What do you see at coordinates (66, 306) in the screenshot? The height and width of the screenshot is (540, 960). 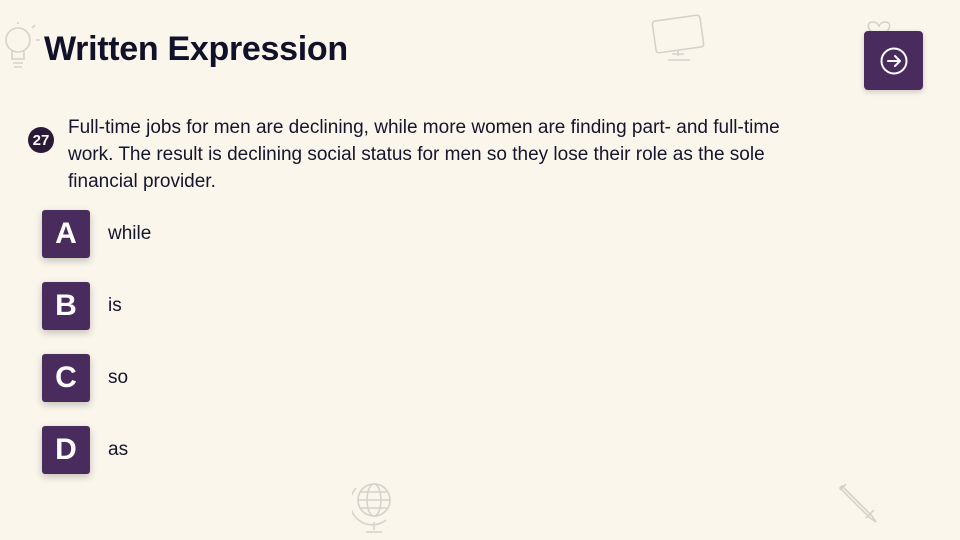 I see `option-letter: B` at bounding box center [66, 306].